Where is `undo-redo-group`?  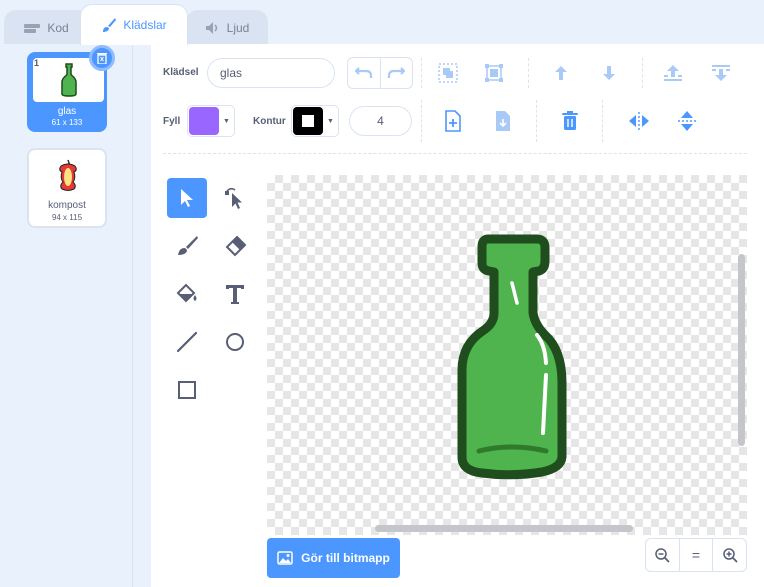
undo-redo-group is located at coordinates (380, 73).